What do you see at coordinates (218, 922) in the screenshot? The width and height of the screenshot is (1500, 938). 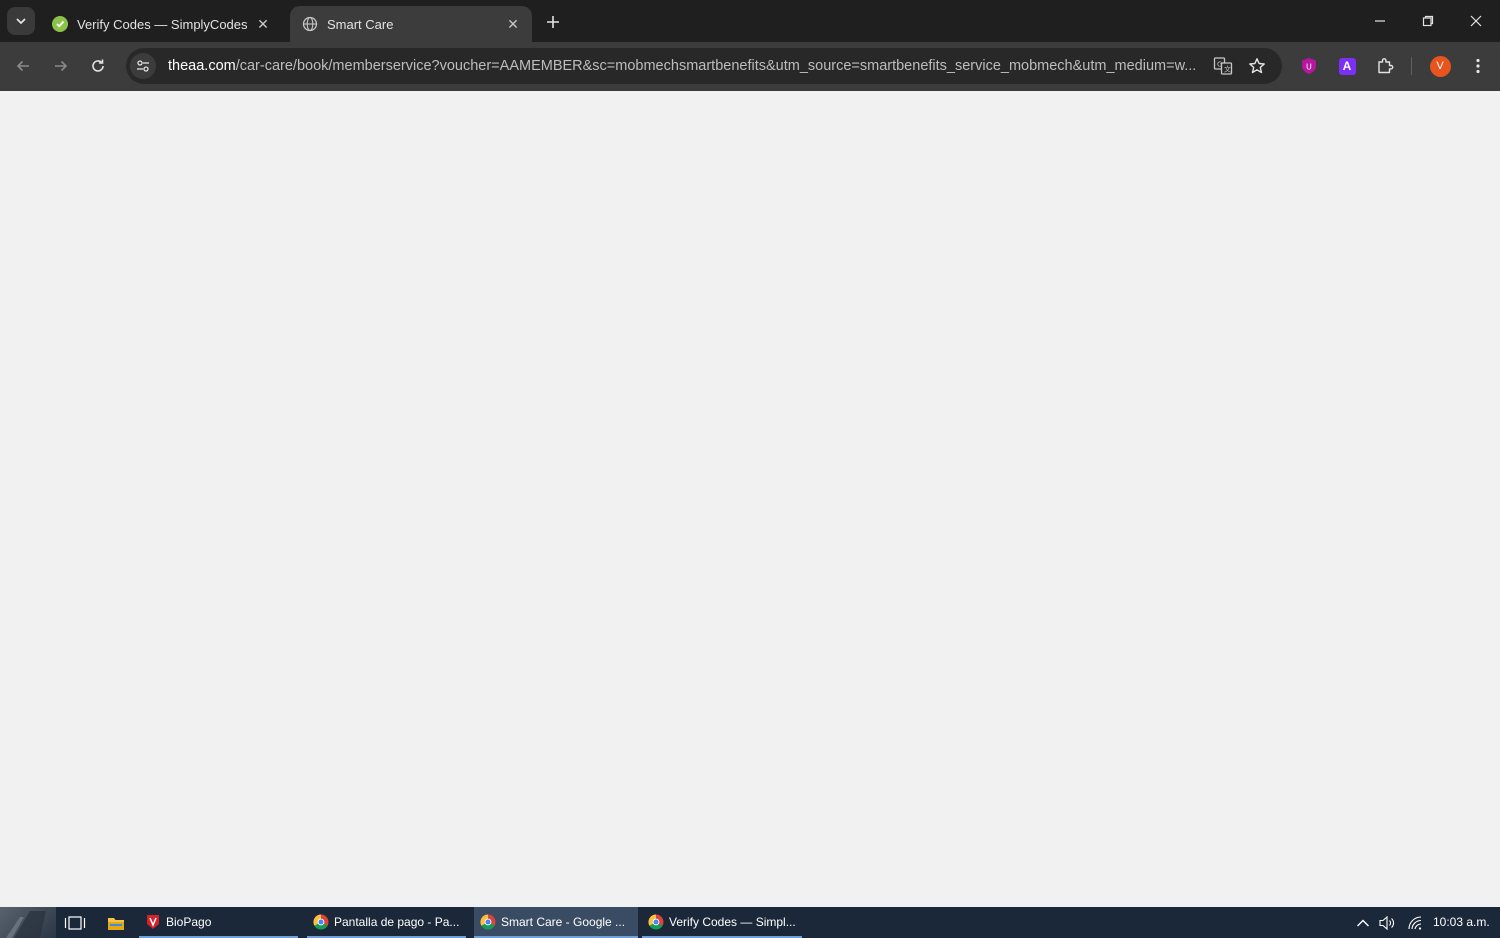 I see `taskbar-app-biopago: BioPago` at bounding box center [218, 922].